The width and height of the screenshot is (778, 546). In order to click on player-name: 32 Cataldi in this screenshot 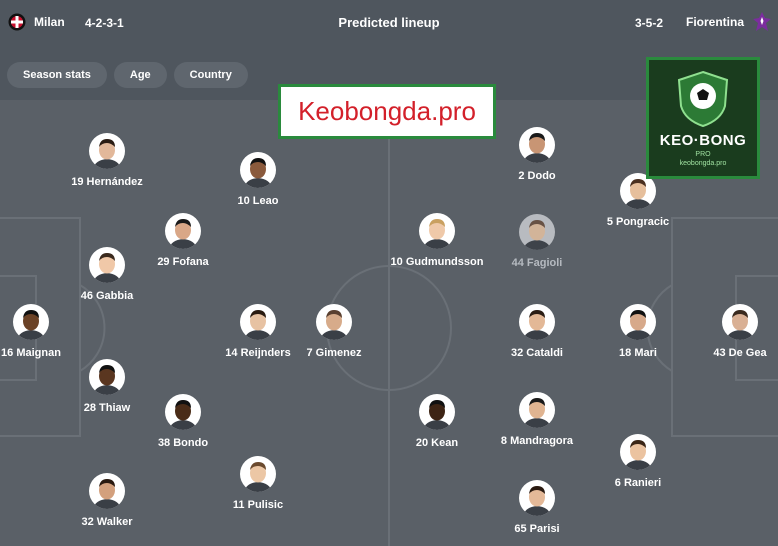, I will do `click(537, 353)`.